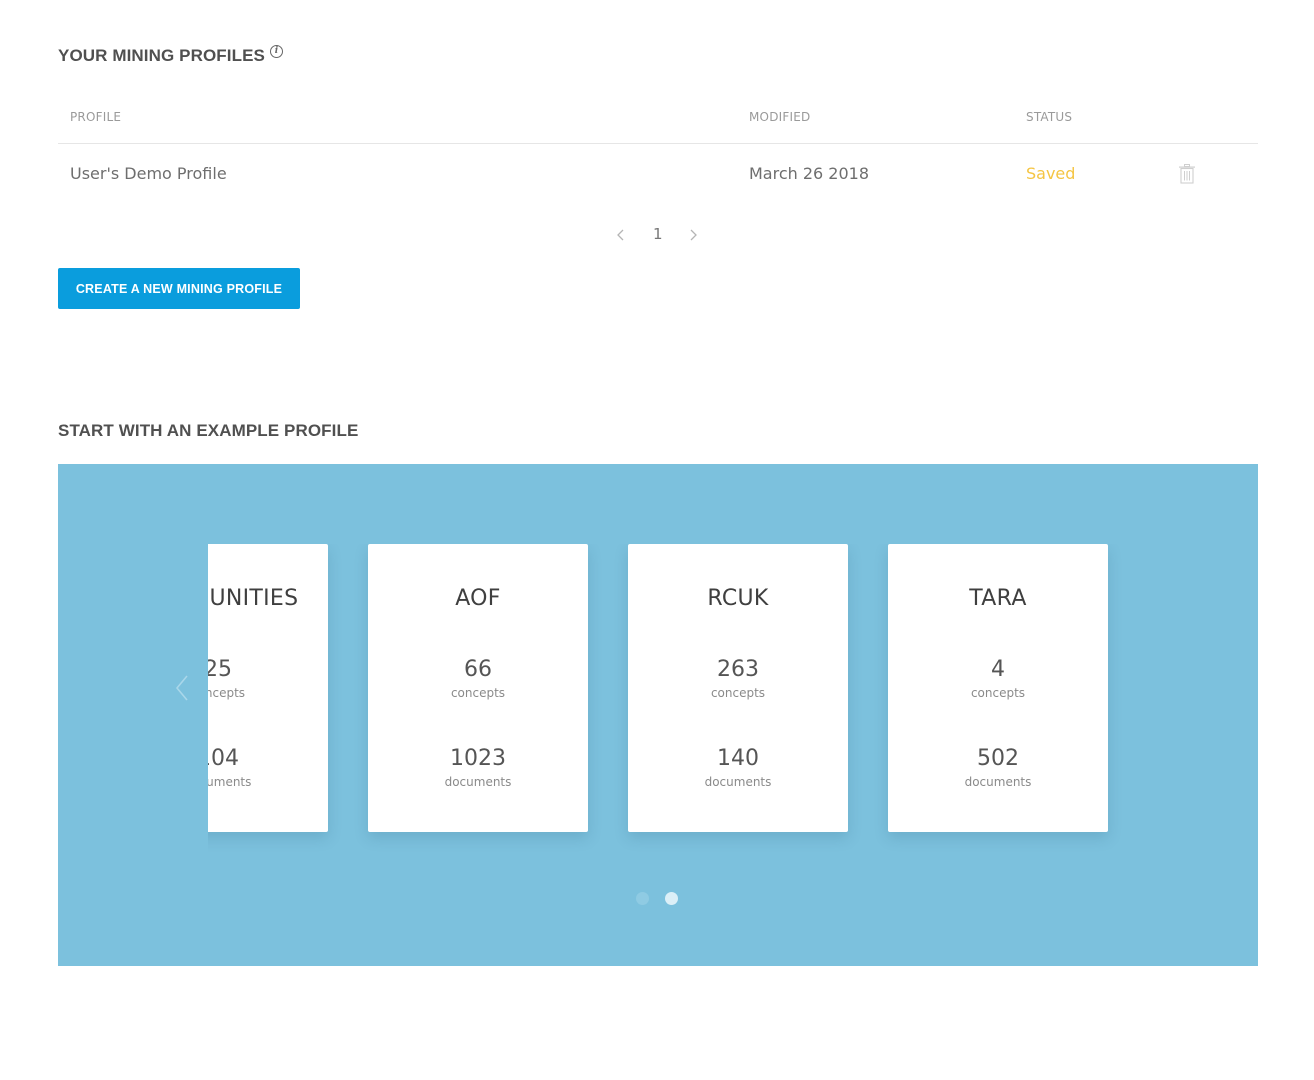  I want to click on profile-name: User's Demo Profile, so click(148, 173).